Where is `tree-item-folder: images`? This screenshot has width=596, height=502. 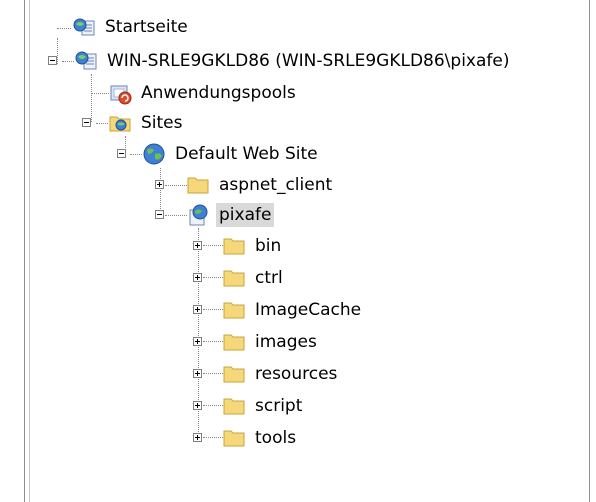
tree-item-folder: images is located at coordinates (271, 342).